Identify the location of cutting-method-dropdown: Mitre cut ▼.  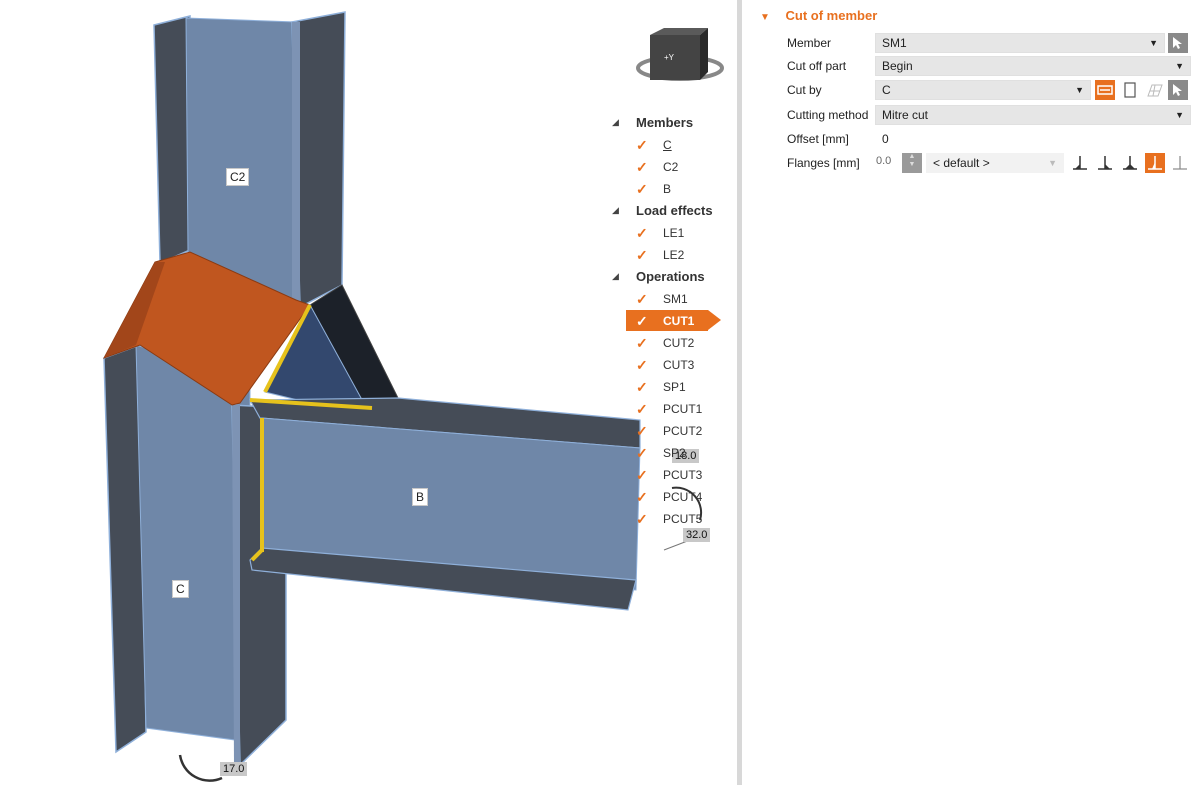
(1033, 115).